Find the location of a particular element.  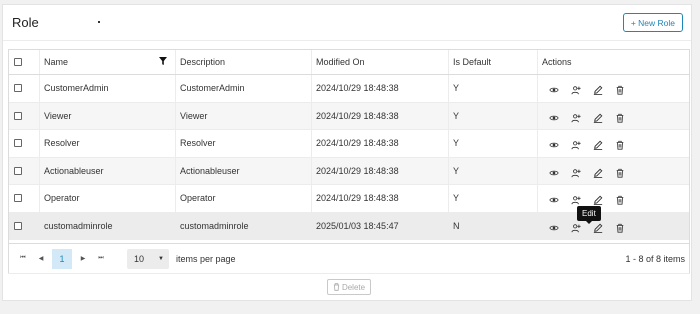

cell-is-default: N is located at coordinates (493, 225).